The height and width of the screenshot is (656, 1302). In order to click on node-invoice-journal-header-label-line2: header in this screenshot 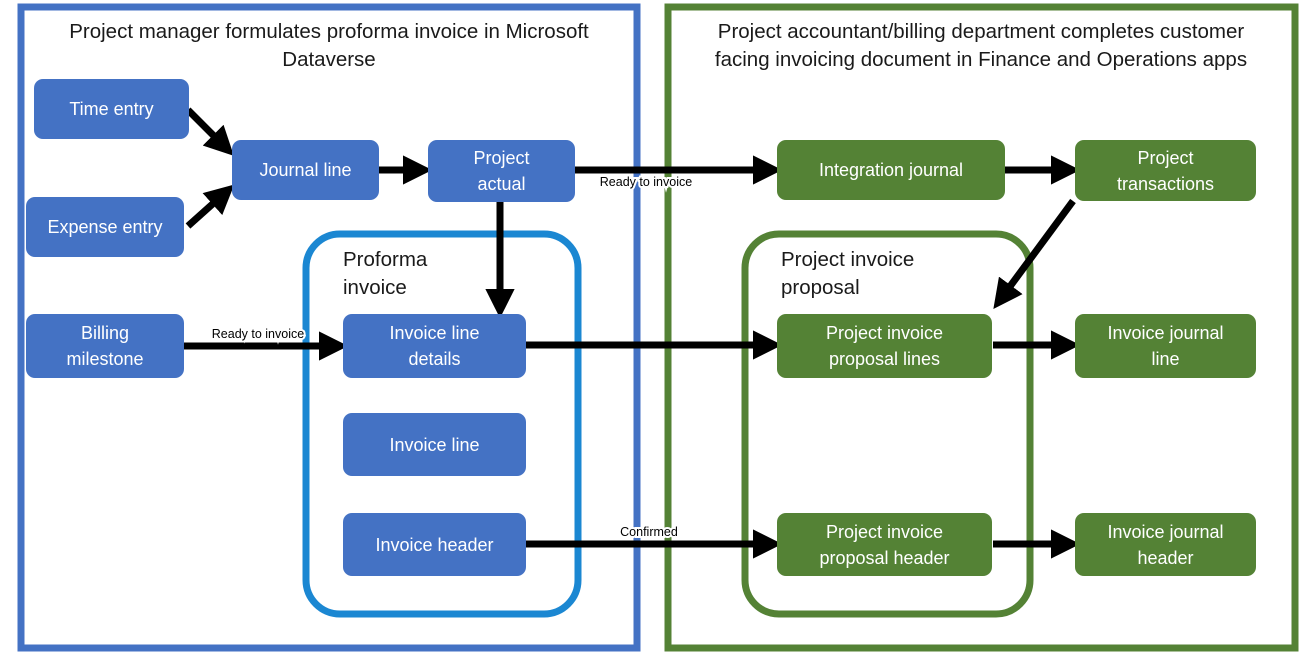, I will do `click(1165, 558)`.